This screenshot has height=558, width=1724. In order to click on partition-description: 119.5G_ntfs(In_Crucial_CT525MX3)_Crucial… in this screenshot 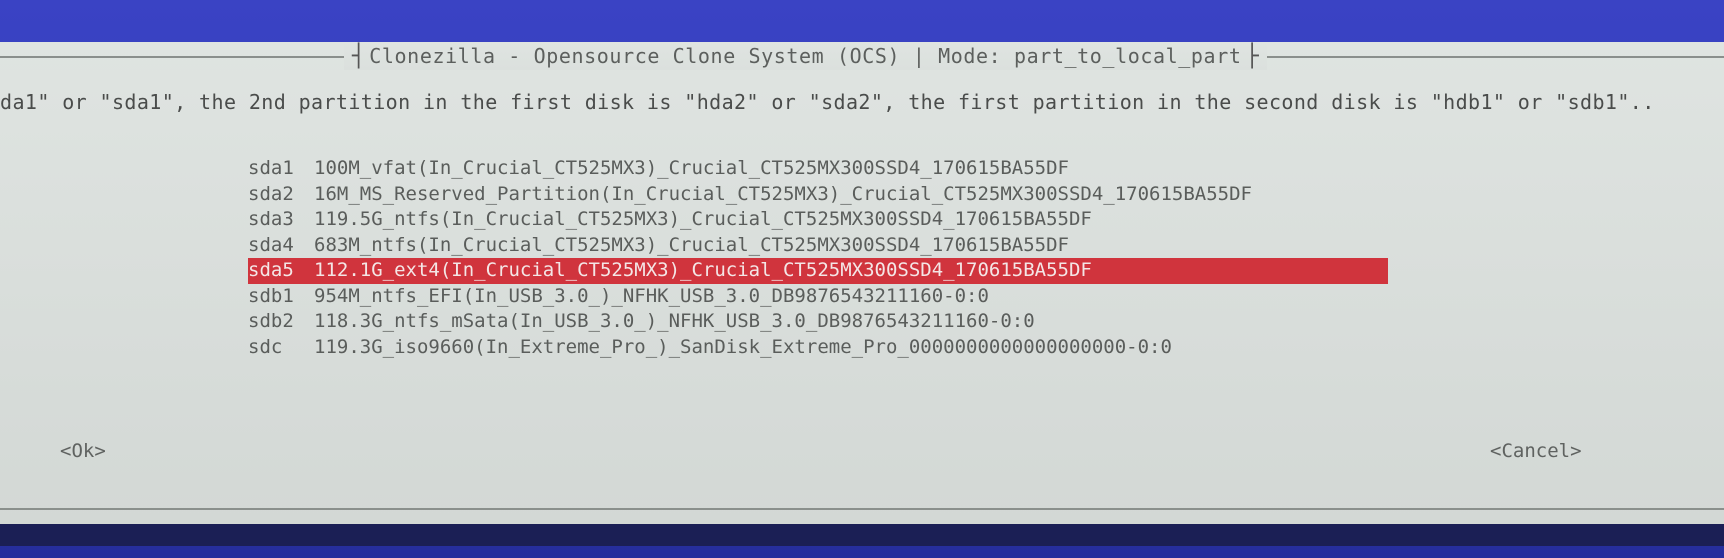, I will do `click(703, 219)`.